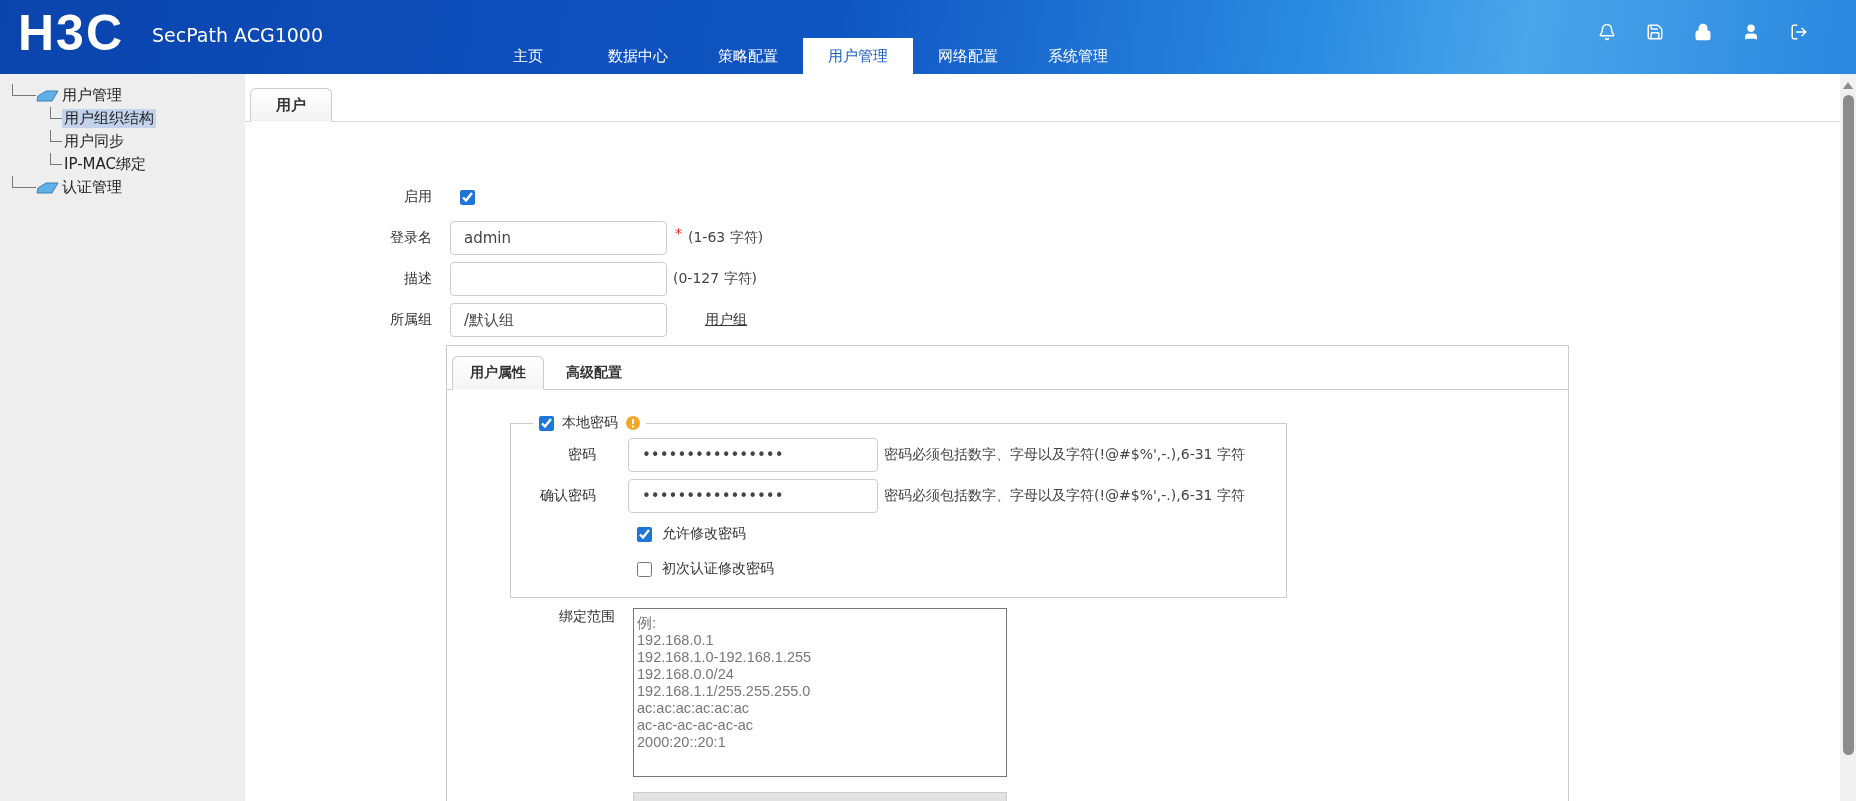  I want to click on bell-icon, so click(1607, 32).